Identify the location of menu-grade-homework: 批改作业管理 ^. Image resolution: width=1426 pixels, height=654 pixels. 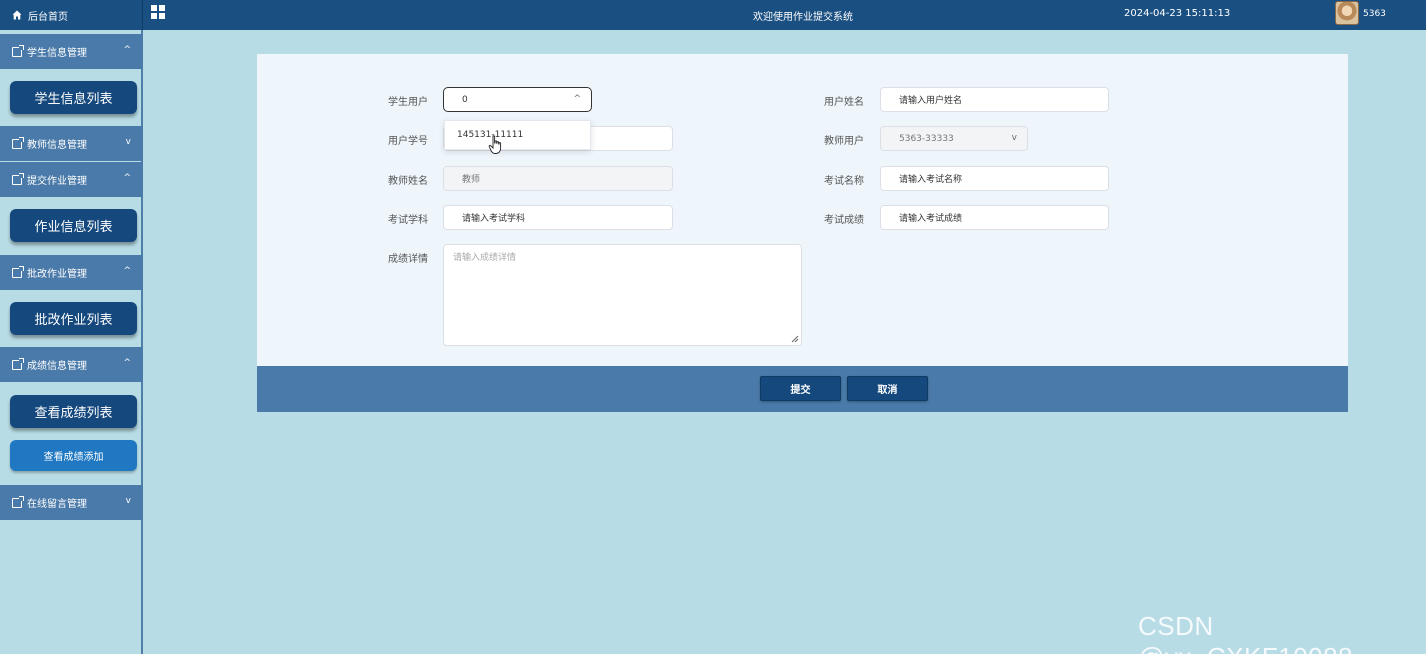
(71, 272).